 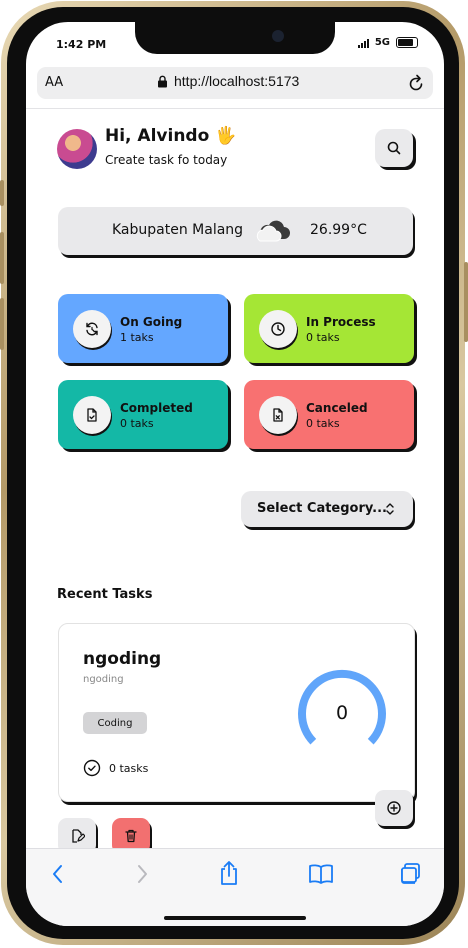 I want to click on weather-card: Kabupaten Malang 26.99°C, so click(x=235, y=231).